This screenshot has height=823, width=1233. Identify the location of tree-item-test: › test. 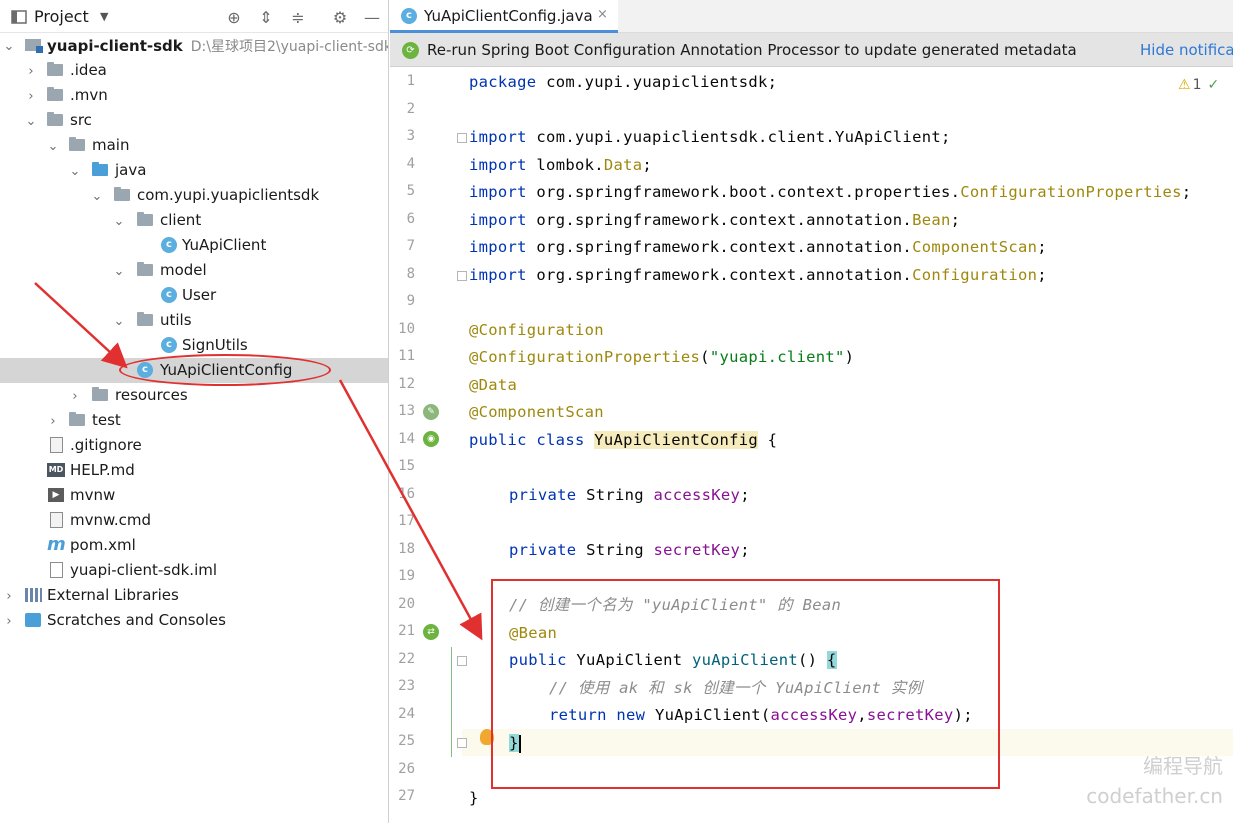
(194, 420).